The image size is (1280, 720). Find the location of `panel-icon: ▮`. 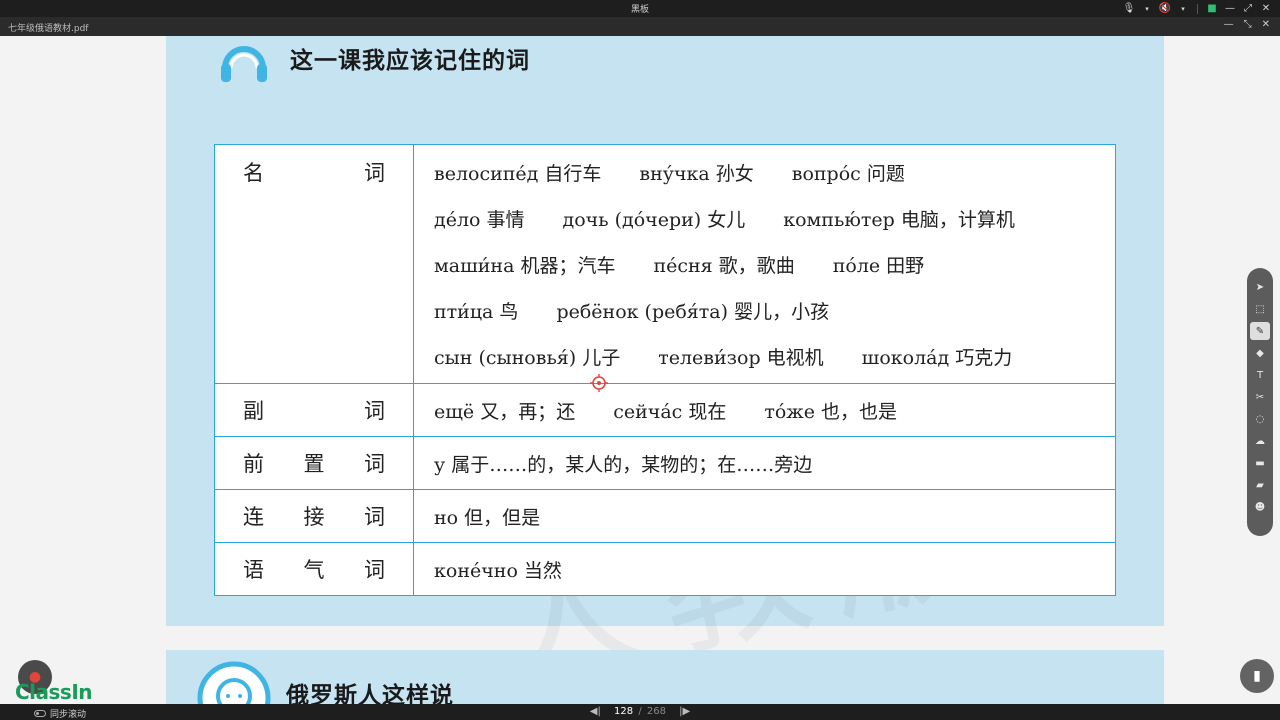

panel-icon: ▮ is located at coordinates (1257, 676).